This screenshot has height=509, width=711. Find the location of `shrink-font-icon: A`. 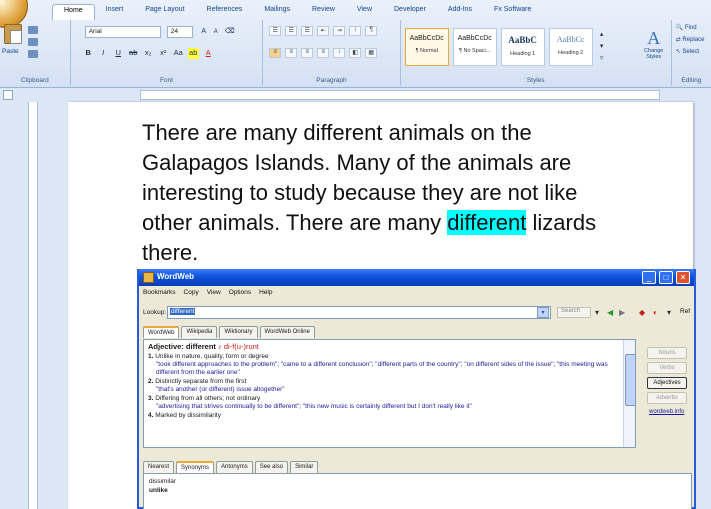

shrink-font-icon: A is located at coordinates (216, 32).